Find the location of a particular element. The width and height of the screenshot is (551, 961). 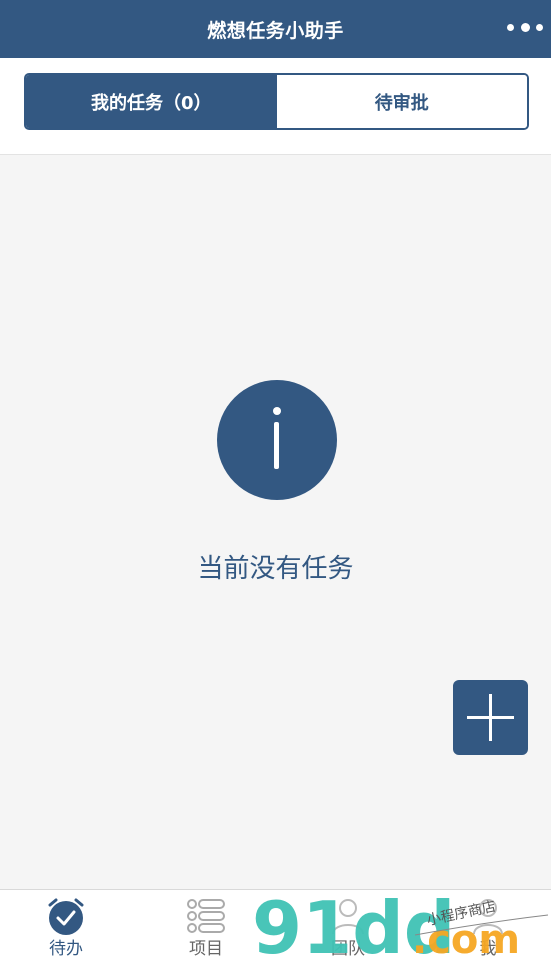

info-icon is located at coordinates (277, 440).